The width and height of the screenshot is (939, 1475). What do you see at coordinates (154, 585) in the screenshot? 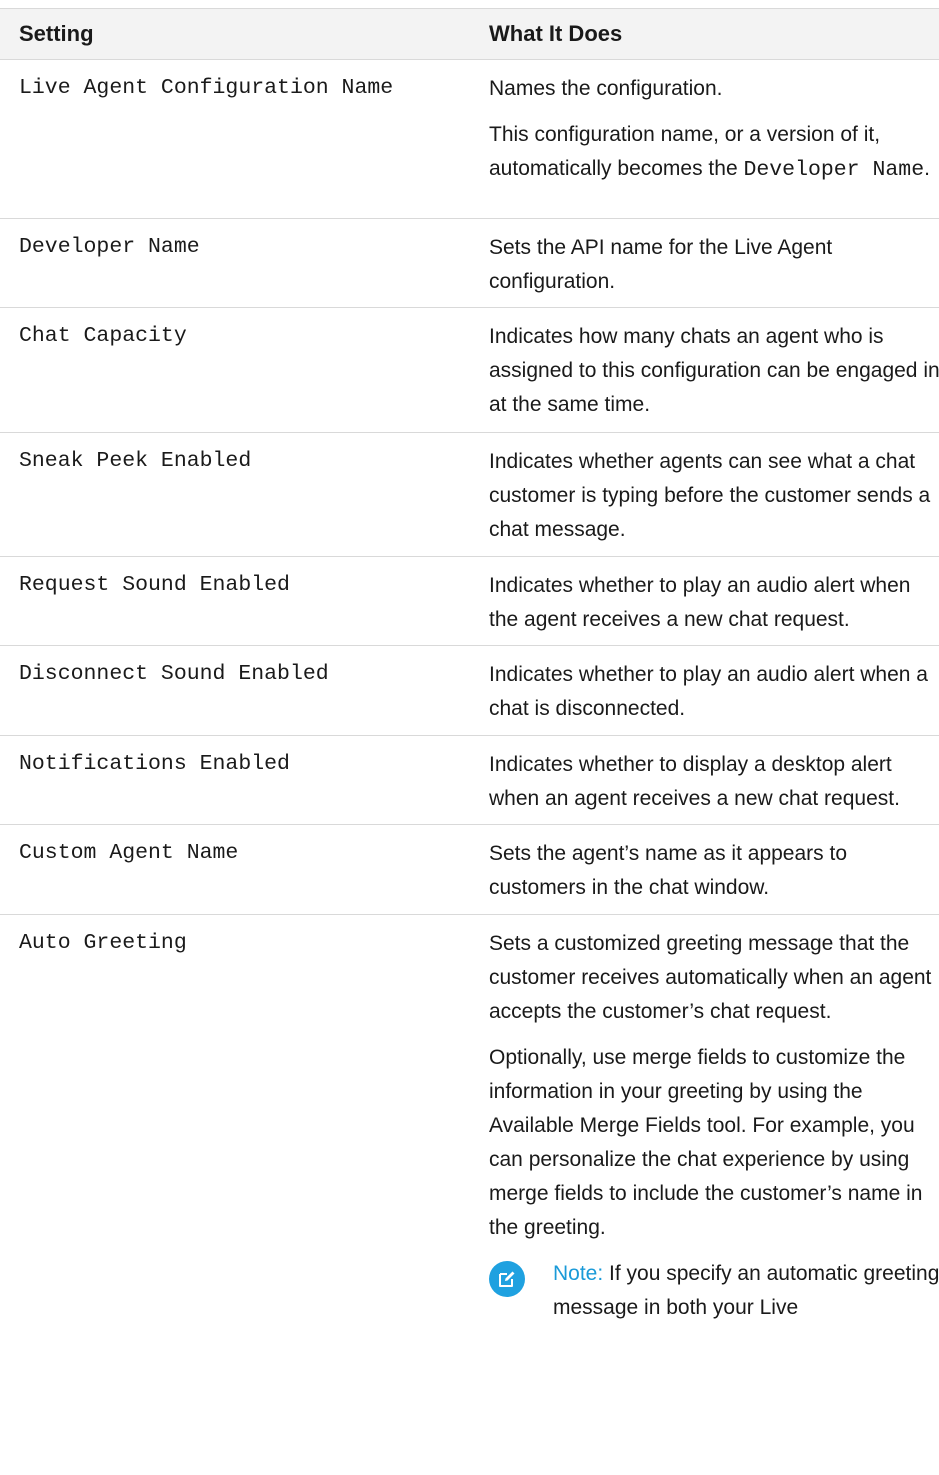
I see `setting-name: Request Sound Enabled` at bounding box center [154, 585].